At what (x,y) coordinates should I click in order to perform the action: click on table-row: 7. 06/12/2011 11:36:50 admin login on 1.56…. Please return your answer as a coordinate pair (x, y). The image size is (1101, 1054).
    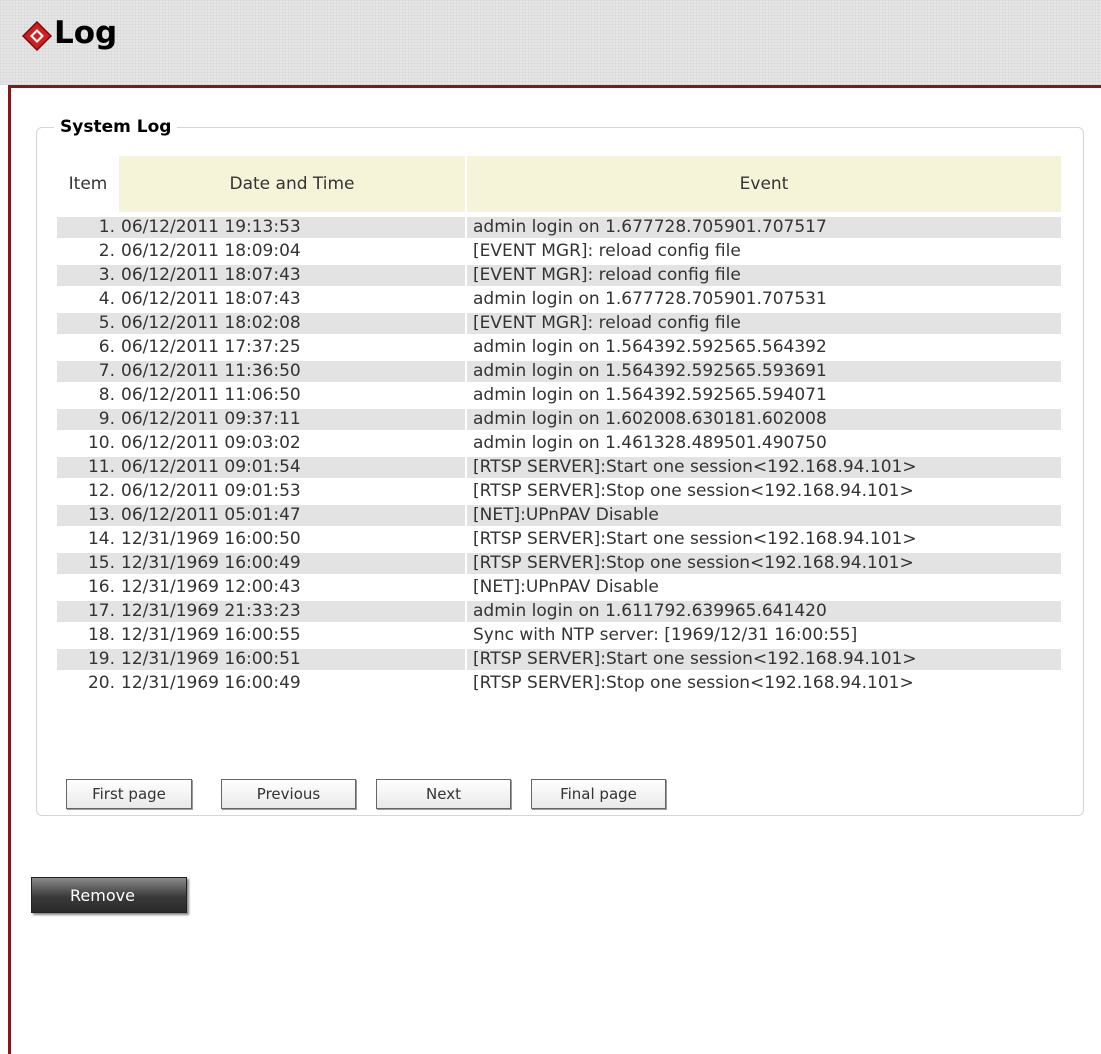
    Looking at the image, I should click on (559, 373).